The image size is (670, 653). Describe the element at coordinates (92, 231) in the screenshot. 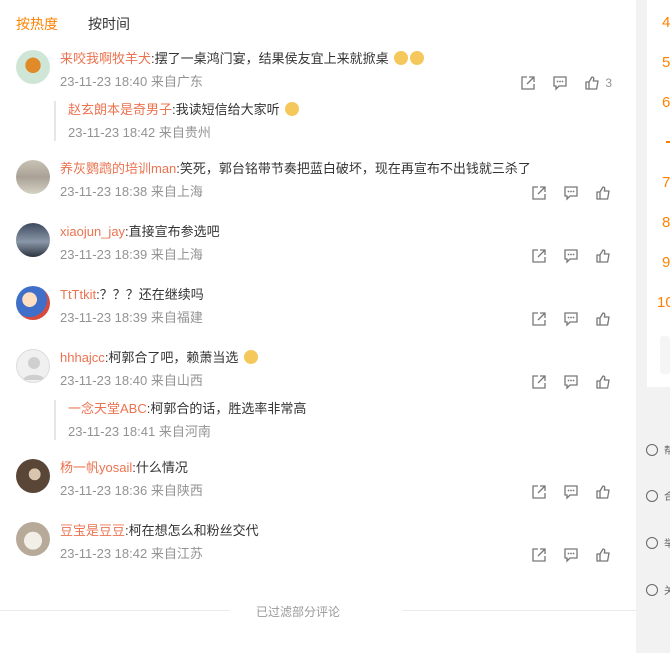

I see `comment-username: xiaojun_jay` at that location.